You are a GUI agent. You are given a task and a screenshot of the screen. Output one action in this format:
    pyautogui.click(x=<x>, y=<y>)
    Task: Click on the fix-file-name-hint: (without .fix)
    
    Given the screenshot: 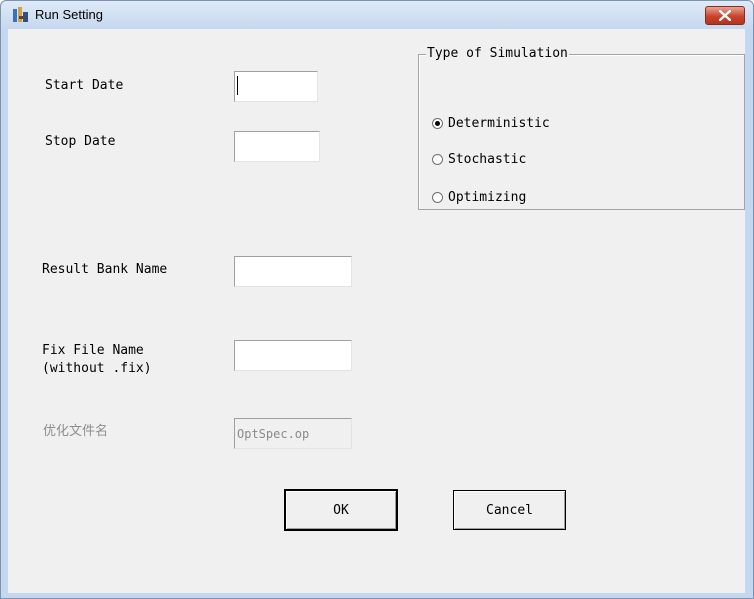 What is the action you would take?
    pyautogui.click(x=97, y=368)
    